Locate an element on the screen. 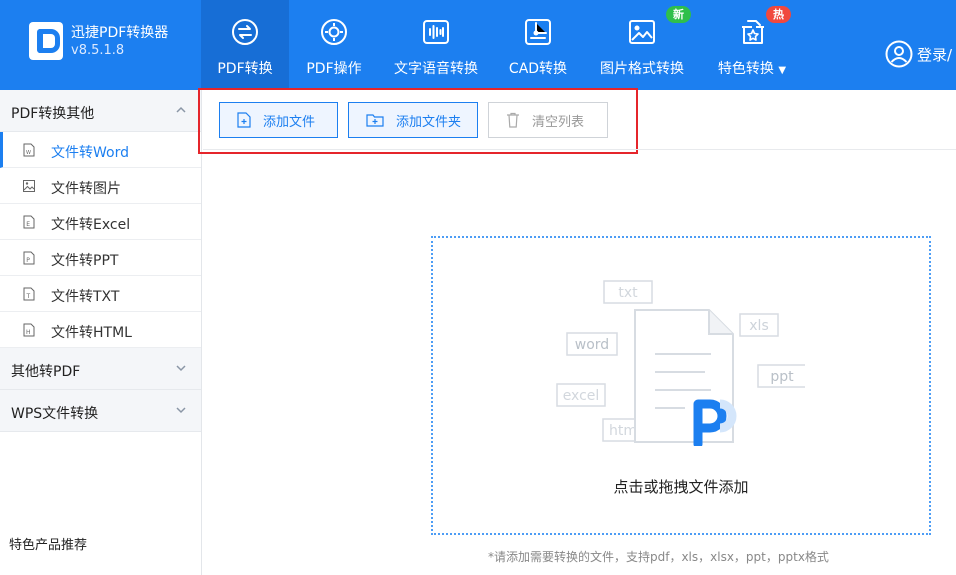  trash-icon is located at coordinates (513, 120).